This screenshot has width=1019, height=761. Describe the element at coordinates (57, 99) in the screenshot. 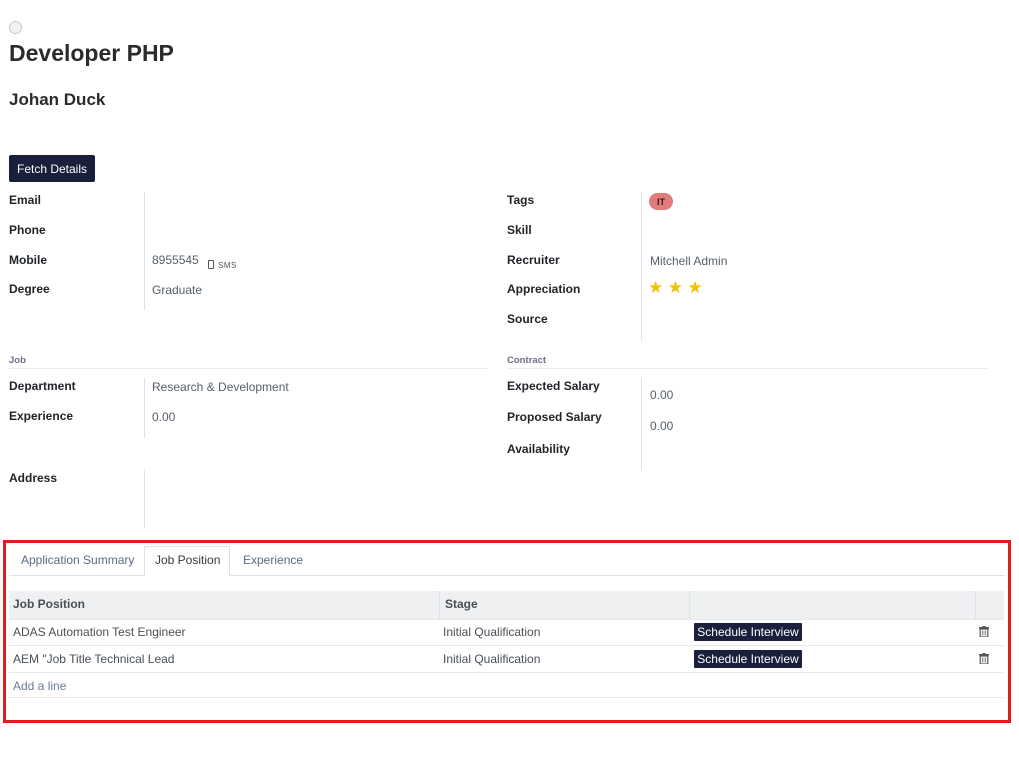

I see `applicant-name: Johan Duck` at that location.